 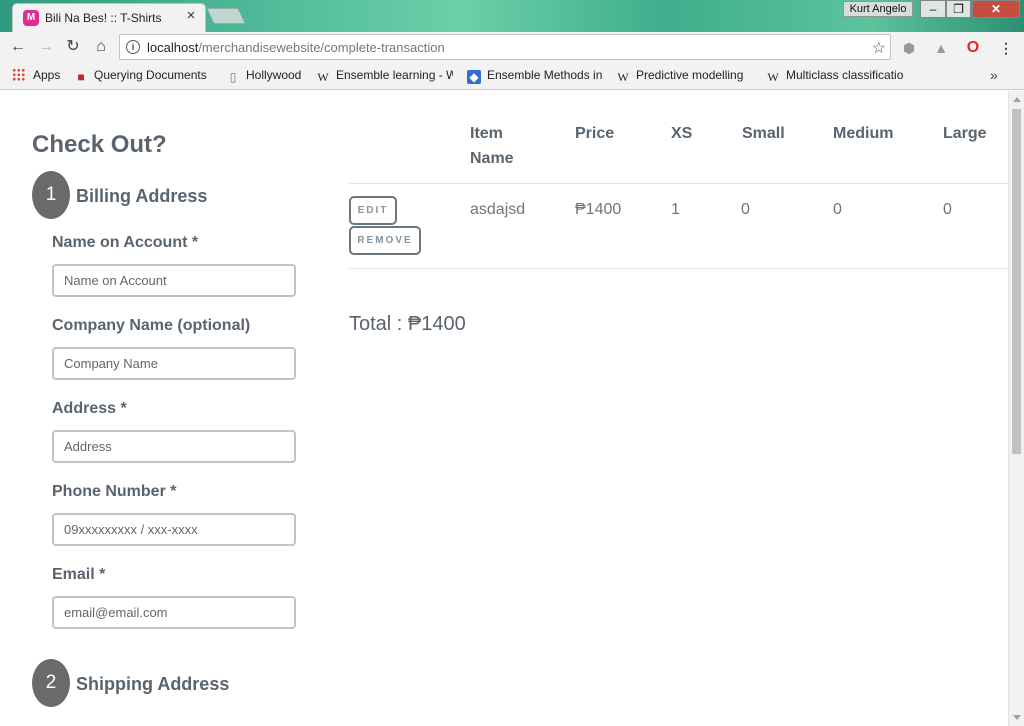 What do you see at coordinates (763, 133) in the screenshot?
I see `column-header-small: Small` at bounding box center [763, 133].